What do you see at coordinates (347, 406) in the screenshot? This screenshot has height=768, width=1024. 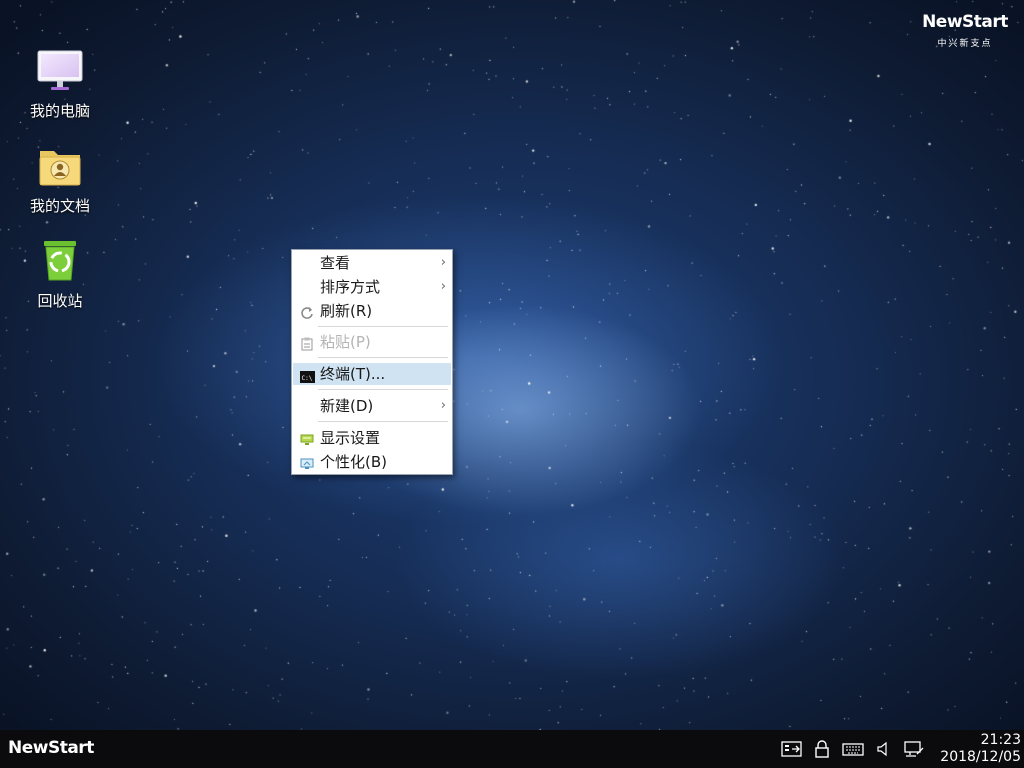 I see `menu-item-label: 新建(D)` at bounding box center [347, 406].